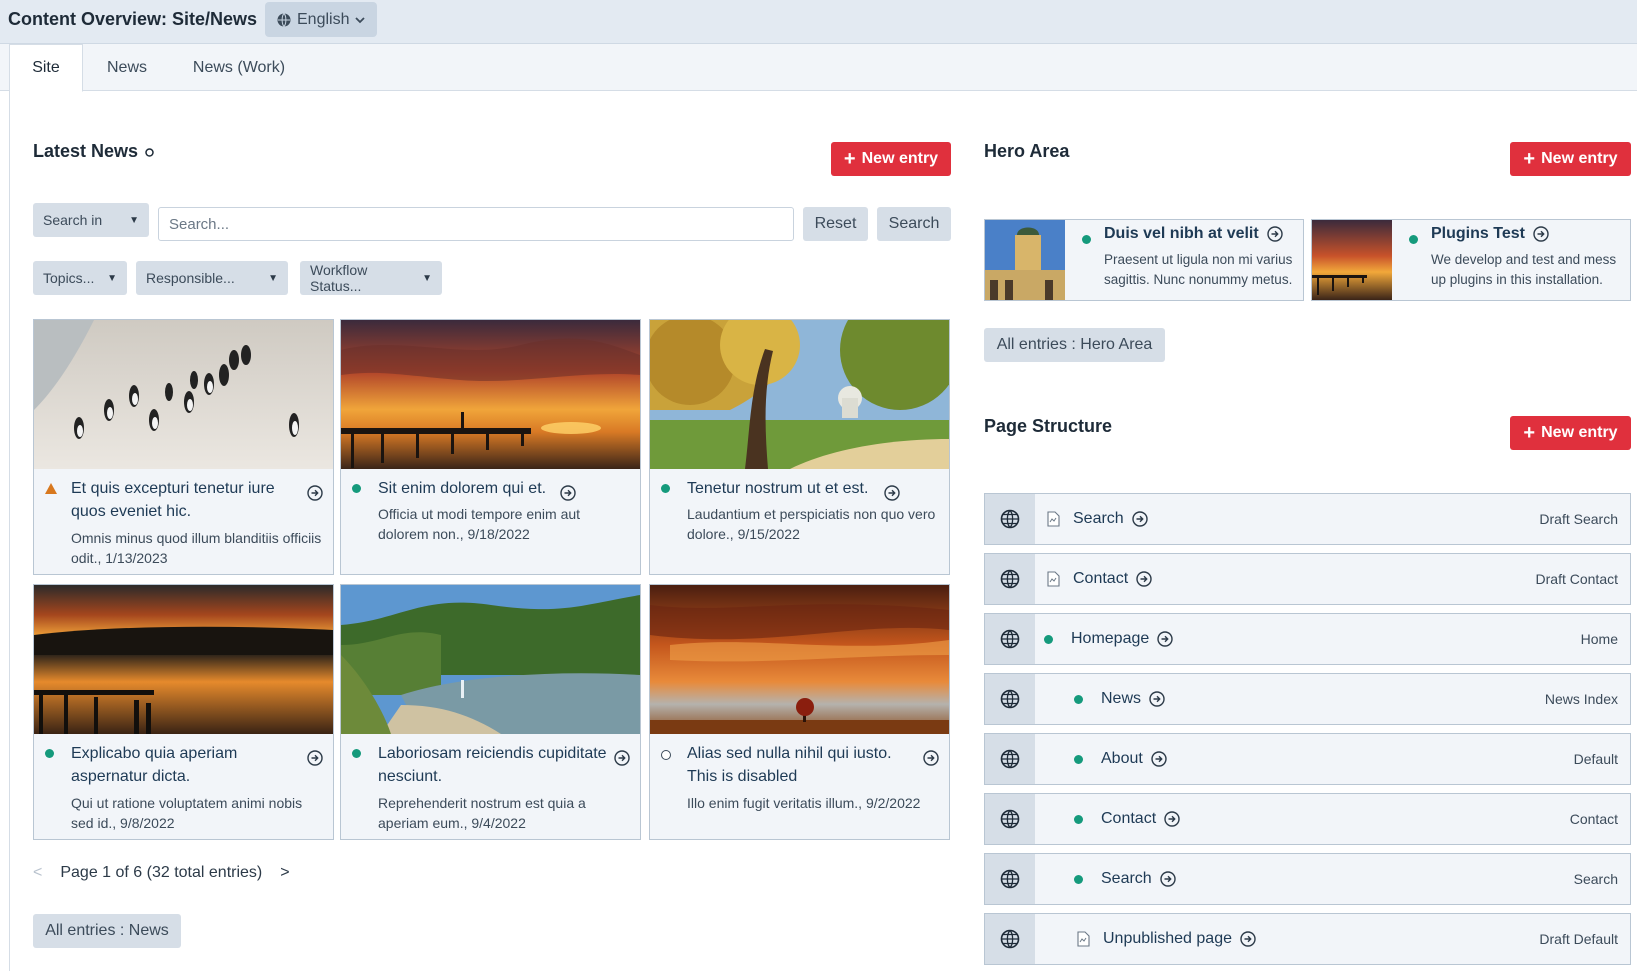 The width and height of the screenshot is (1637, 971). Describe the element at coordinates (1307, 879) in the screenshot. I see `page-row: Search Search` at that location.